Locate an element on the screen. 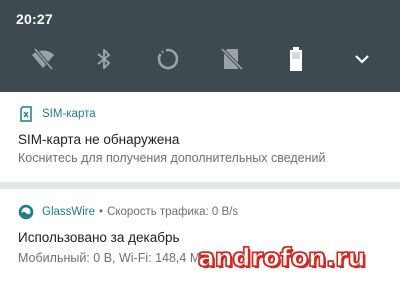  notification-header: GlassWire • Скорость трафика: 0 B/s is located at coordinates (128, 212).